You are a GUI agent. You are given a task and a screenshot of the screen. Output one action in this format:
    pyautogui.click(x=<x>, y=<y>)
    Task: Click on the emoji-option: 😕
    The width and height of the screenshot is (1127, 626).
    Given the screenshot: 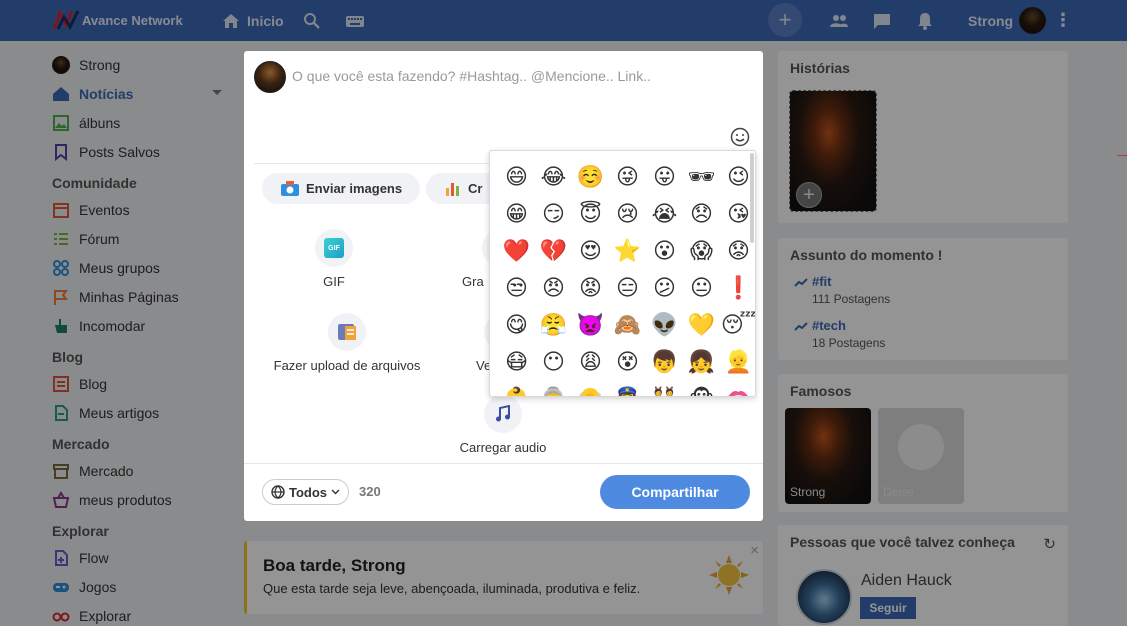 What is the action you would take?
    pyautogui.click(x=664, y=288)
    